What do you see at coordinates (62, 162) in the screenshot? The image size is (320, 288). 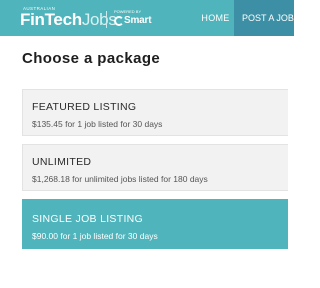 I see `package-name: UNLIMITED` at bounding box center [62, 162].